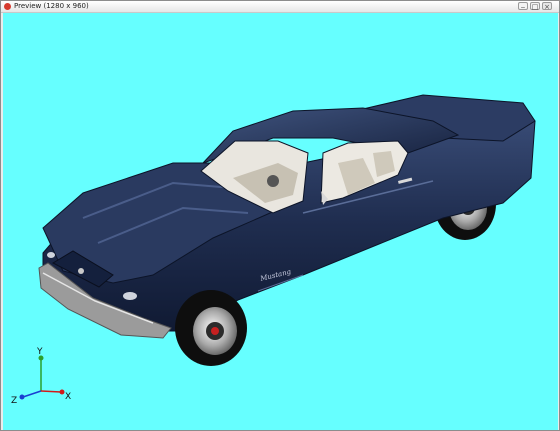 This screenshot has height=431, width=560. Describe the element at coordinates (22, 397) in the screenshot. I see `z-axis-dot` at that location.